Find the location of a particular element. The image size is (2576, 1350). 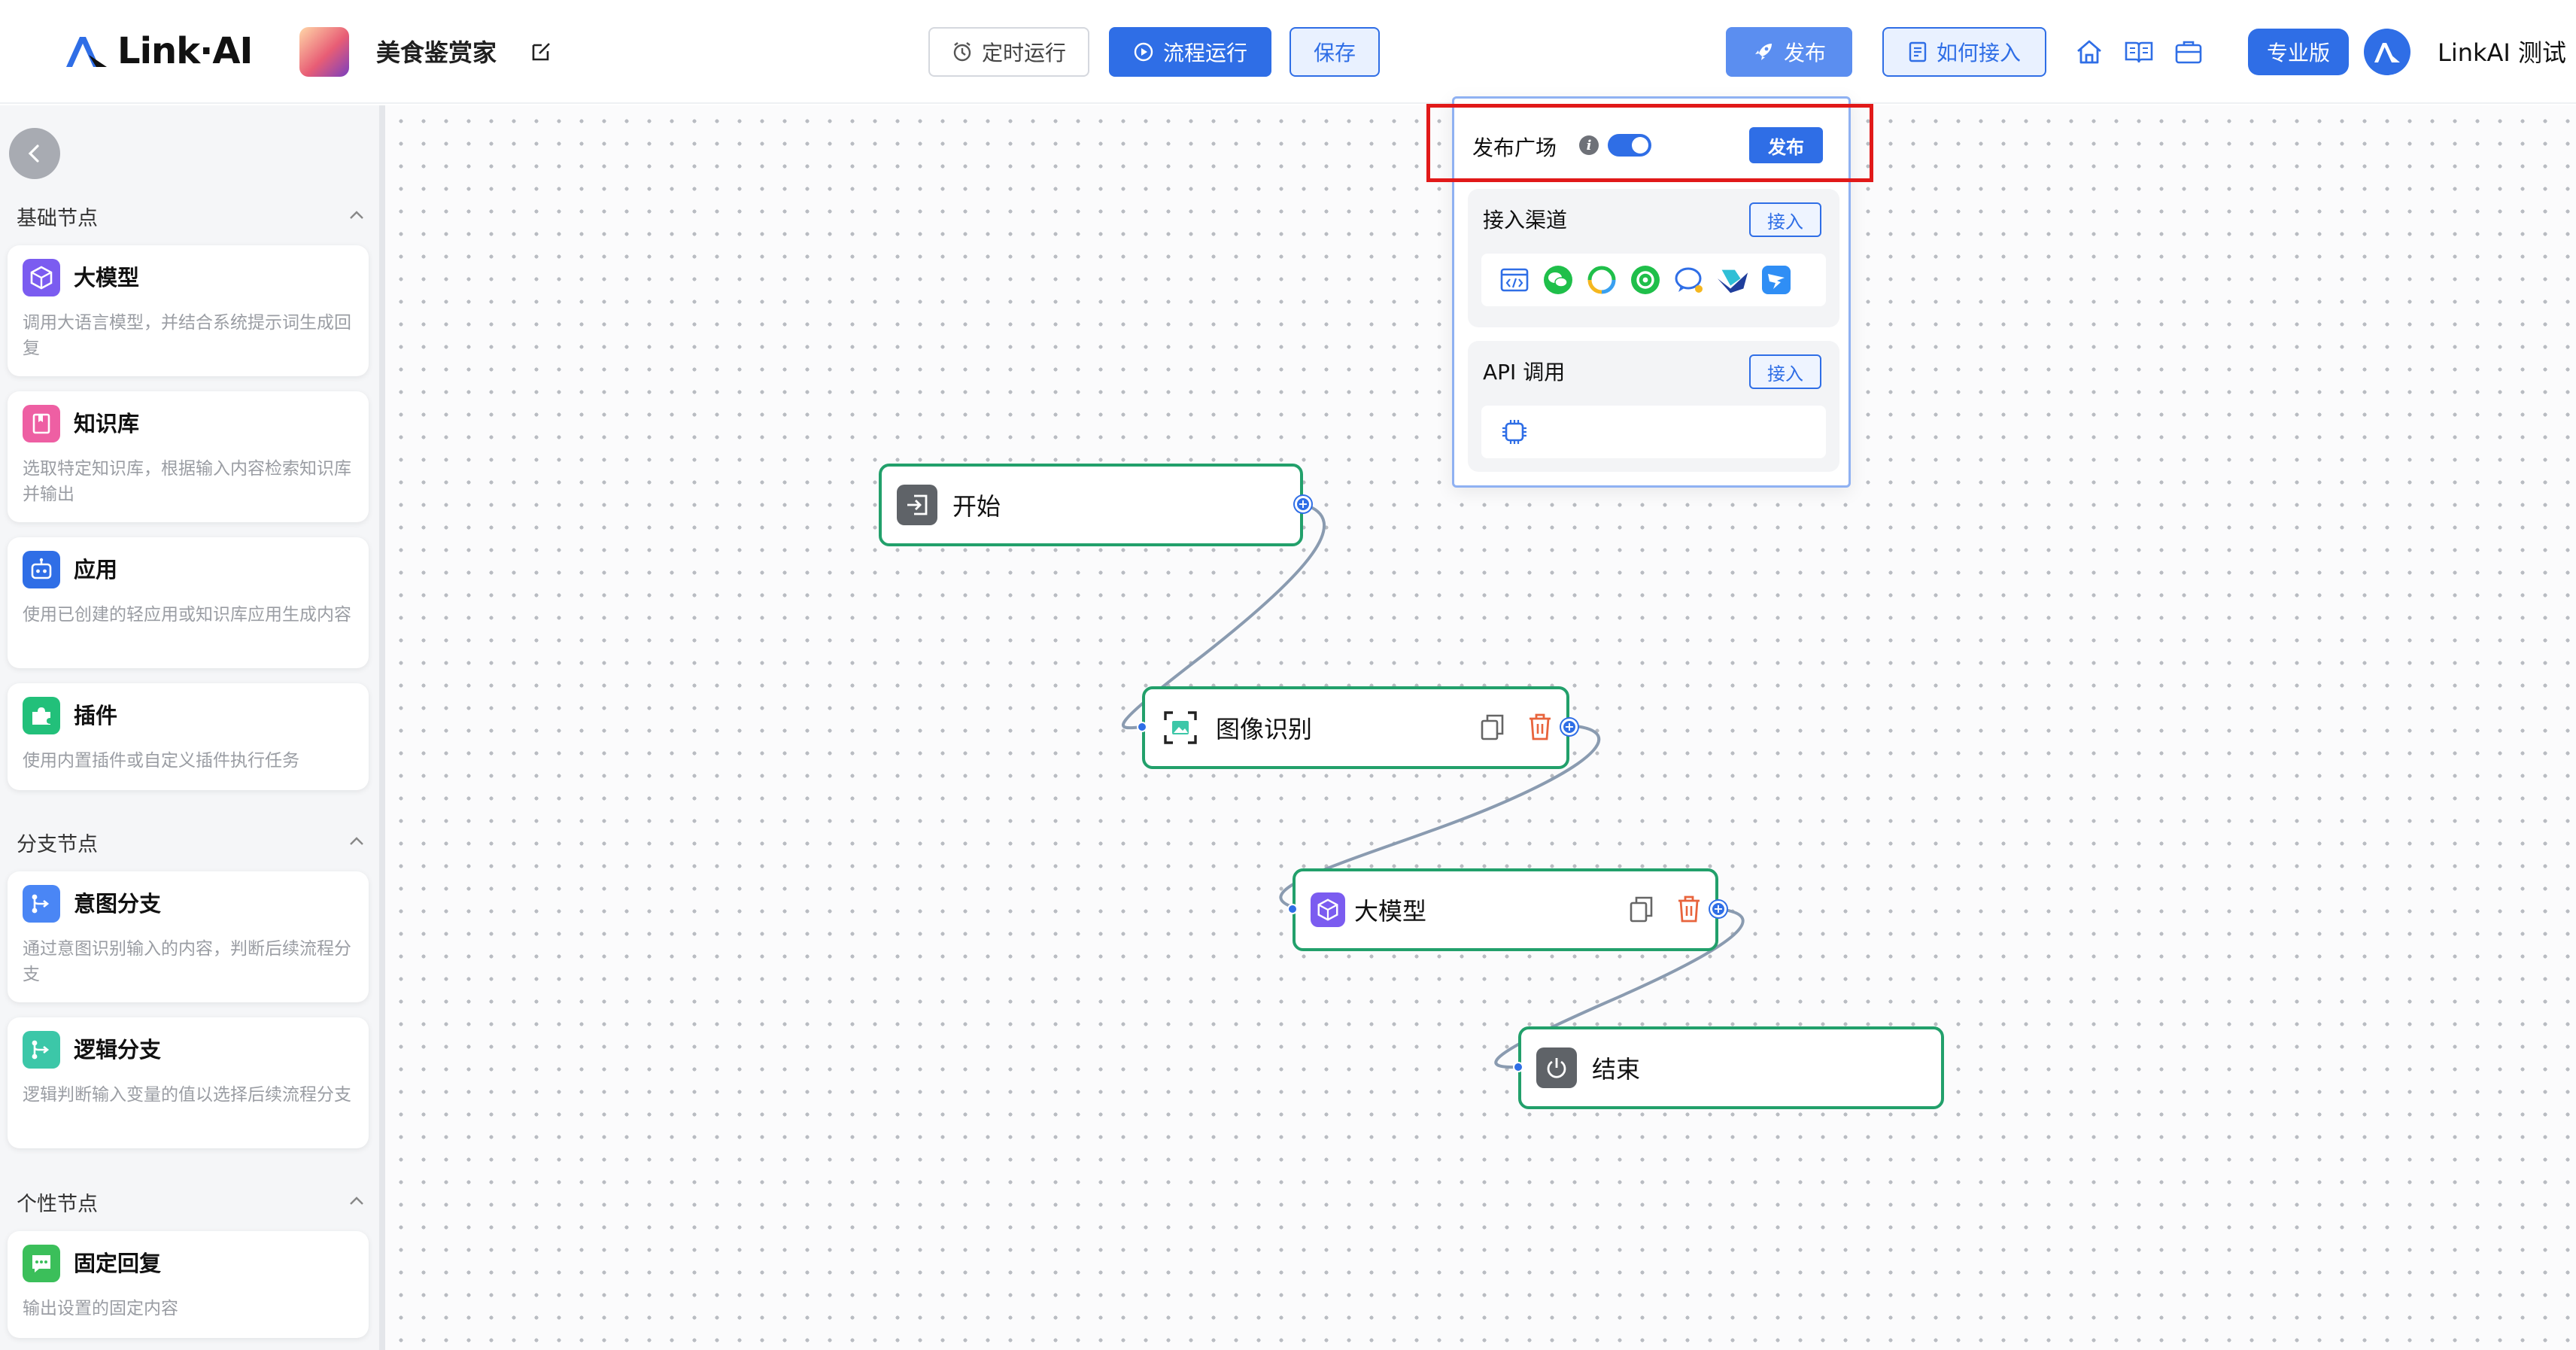

branch-icon is located at coordinates (41, 904).